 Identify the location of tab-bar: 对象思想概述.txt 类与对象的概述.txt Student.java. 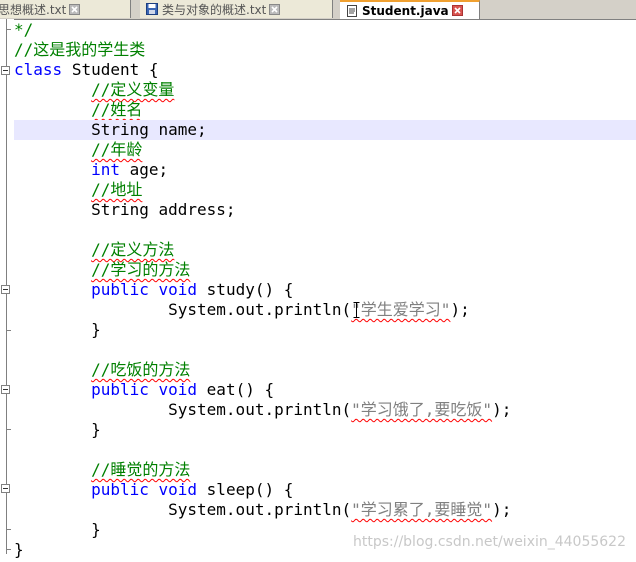
(318, 10).